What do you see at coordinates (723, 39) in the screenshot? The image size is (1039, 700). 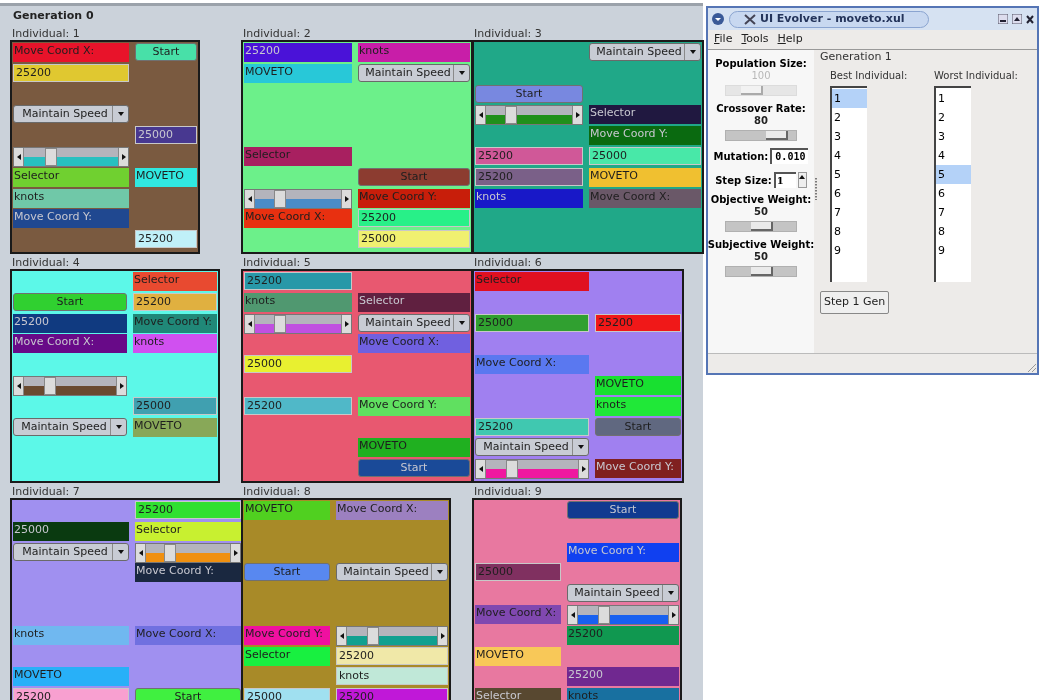 I see `menu-item: File` at bounding box center [723, 39].